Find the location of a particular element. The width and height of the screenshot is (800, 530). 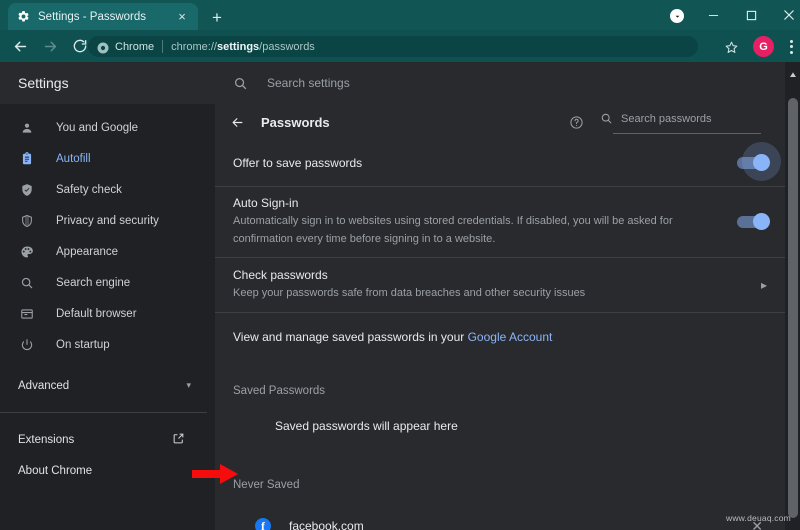

chevron-right-icon: ▸ is located at coordinates (764, 285).